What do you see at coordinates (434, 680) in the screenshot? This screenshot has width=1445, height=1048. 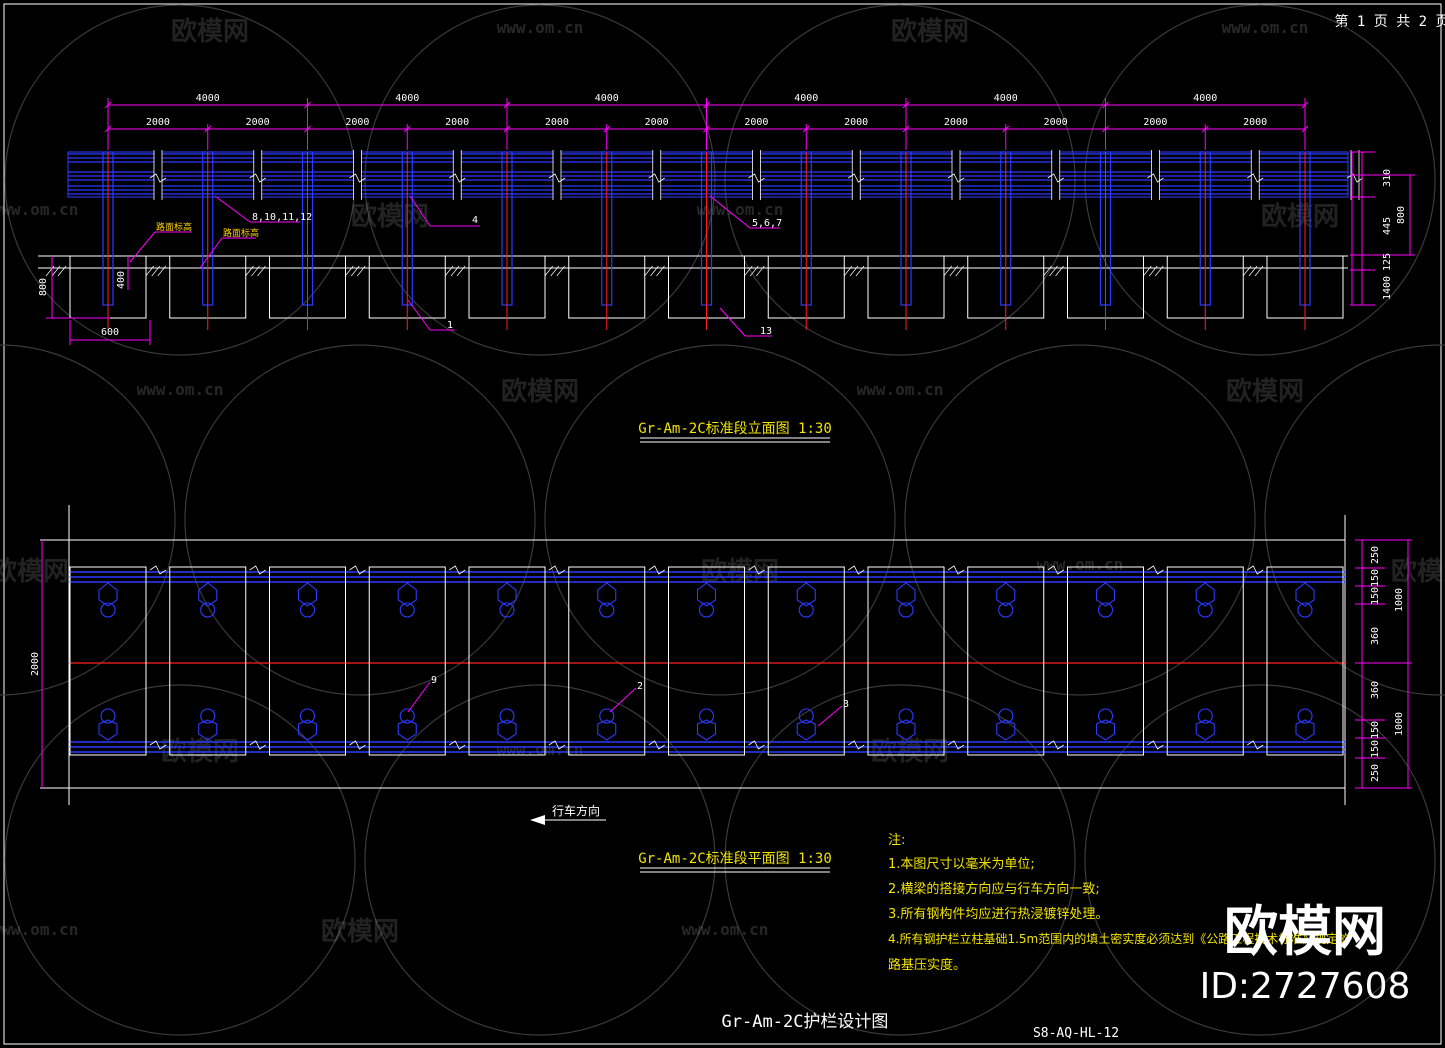 I see `plan-callout-9: 9` at bounding box center [434, 680].